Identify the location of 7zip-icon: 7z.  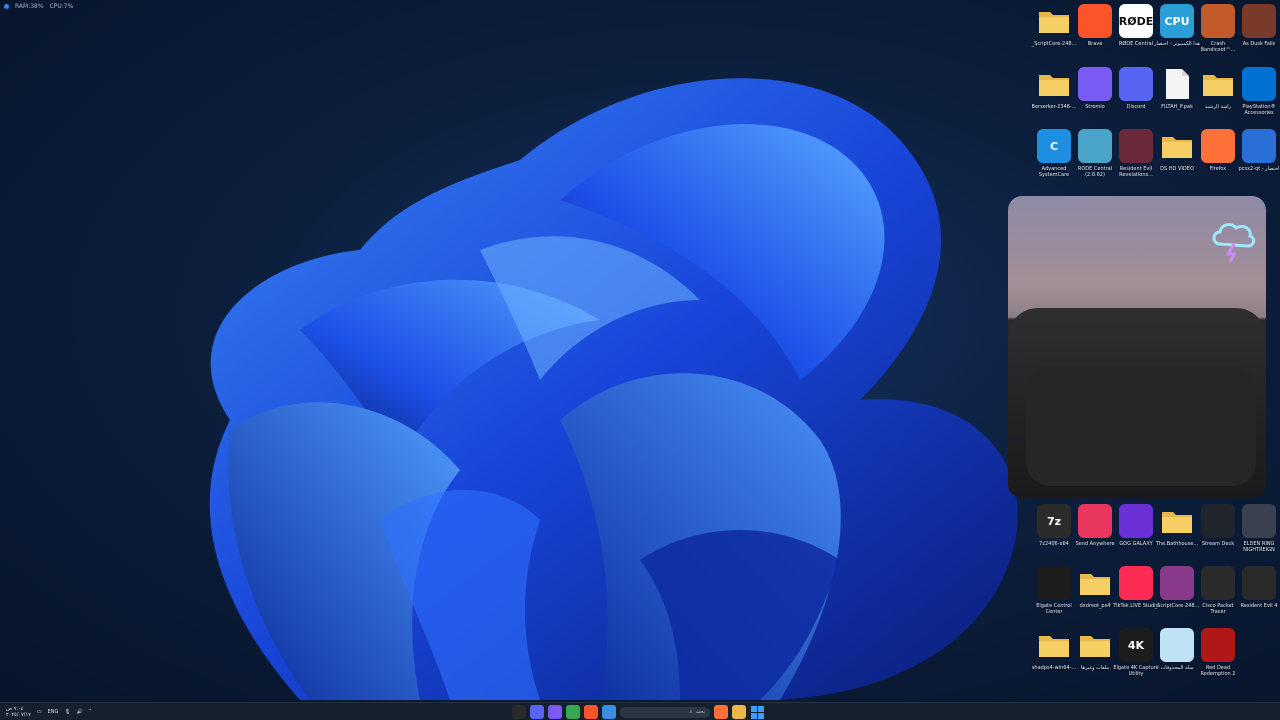
(1054, 521).